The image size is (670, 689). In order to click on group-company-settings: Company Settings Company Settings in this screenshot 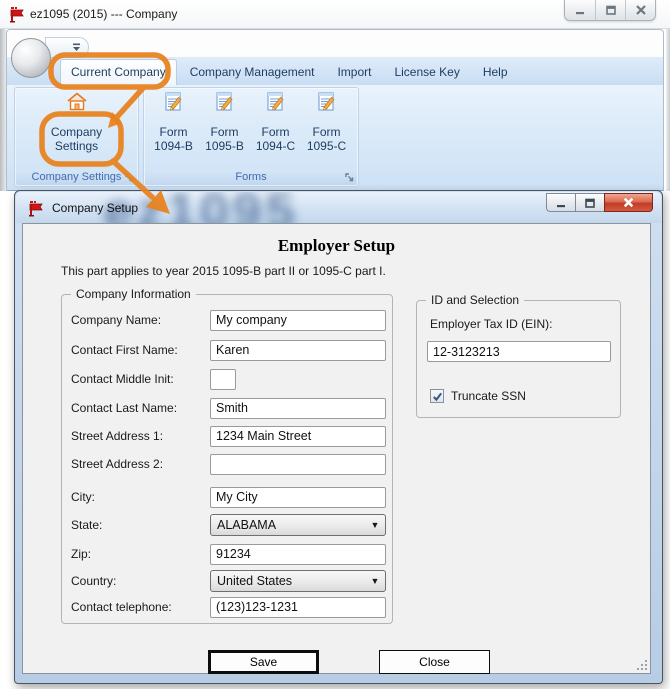, I will do `click(76, 137)`.